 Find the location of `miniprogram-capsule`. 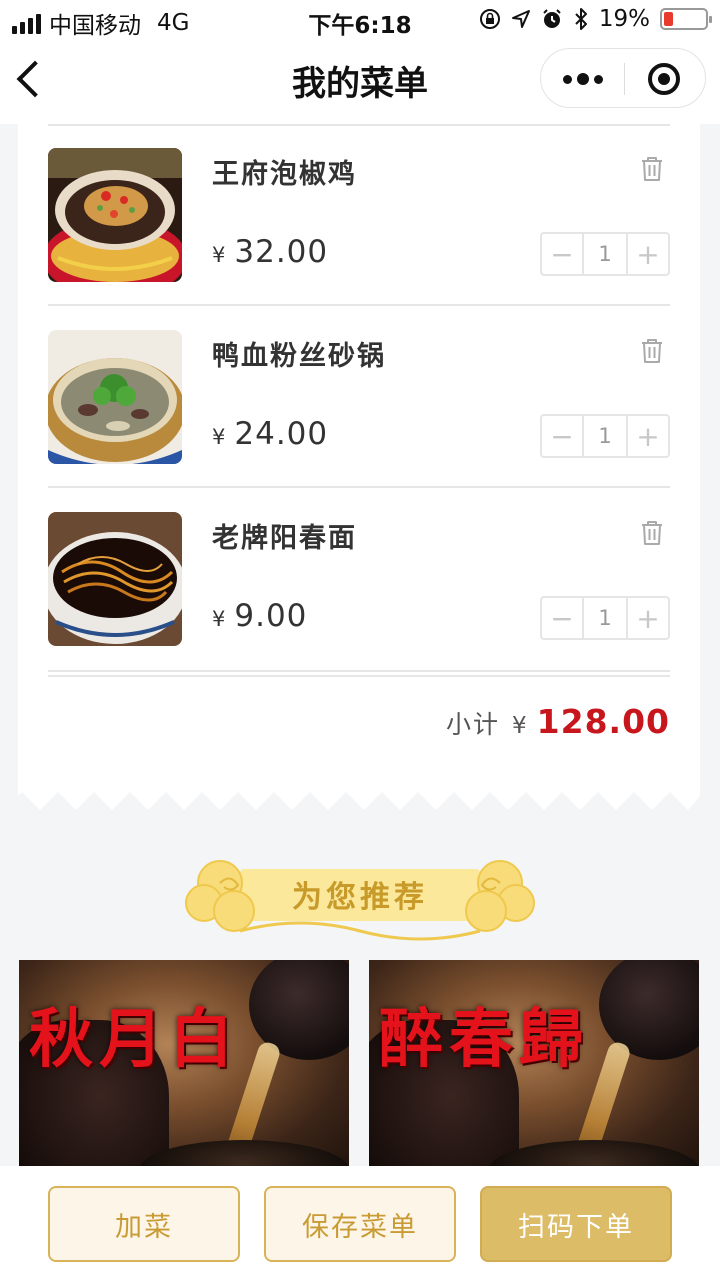

miniprogram-capsule is located at coordinates (623, 78).